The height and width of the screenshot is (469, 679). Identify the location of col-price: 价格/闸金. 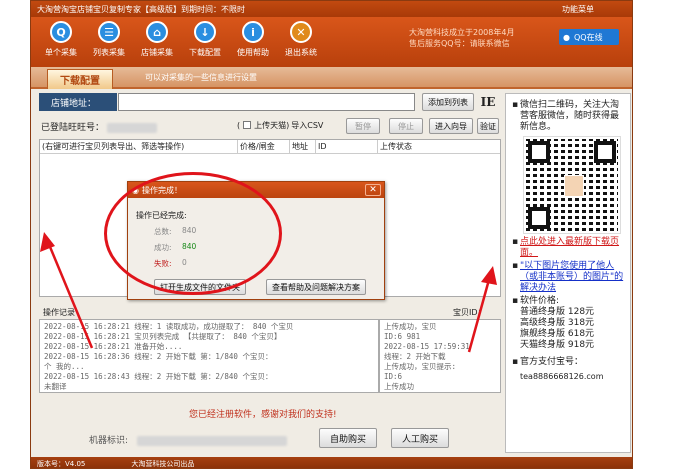
(264, 146).